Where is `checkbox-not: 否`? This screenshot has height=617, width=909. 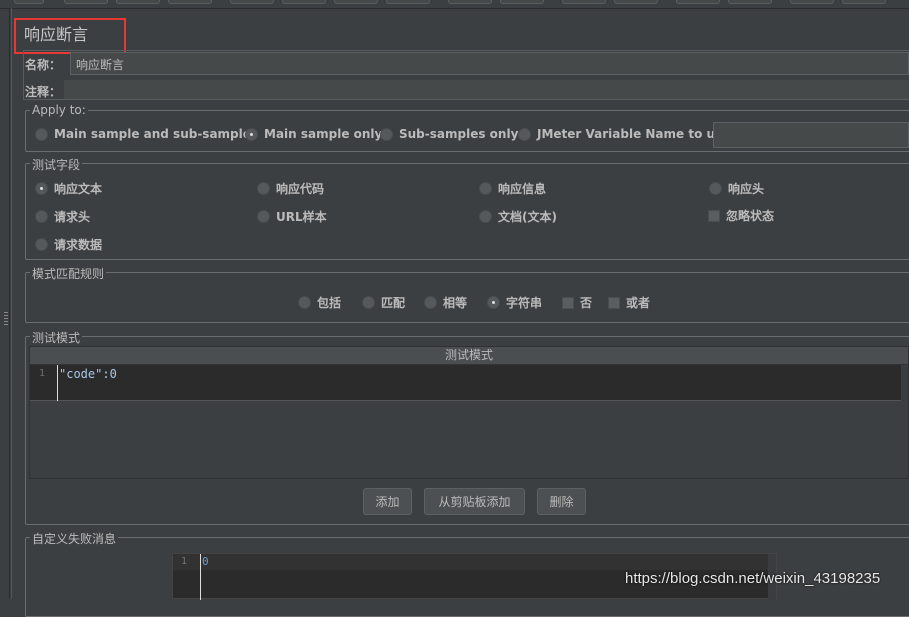 checkbox-not: 否 is located at coordinates (577, 302).